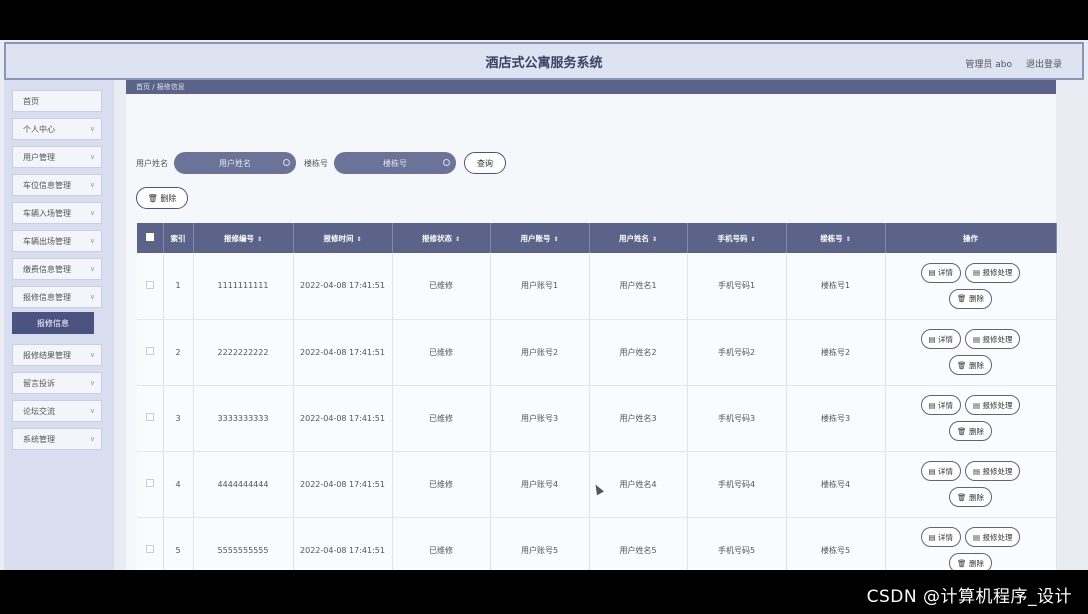  I want to click on sidebar-item: 报修信息管理 ∨, so click(57, 297).